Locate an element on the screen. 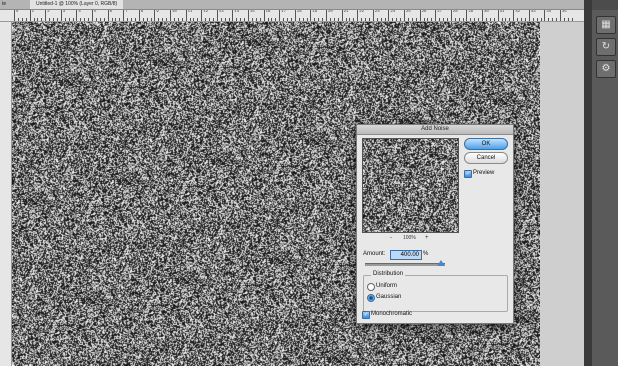  document-tab-active: Untitled-1 @ 100% (Layer 0, RGB/8) is located at coordinates (77, 4).